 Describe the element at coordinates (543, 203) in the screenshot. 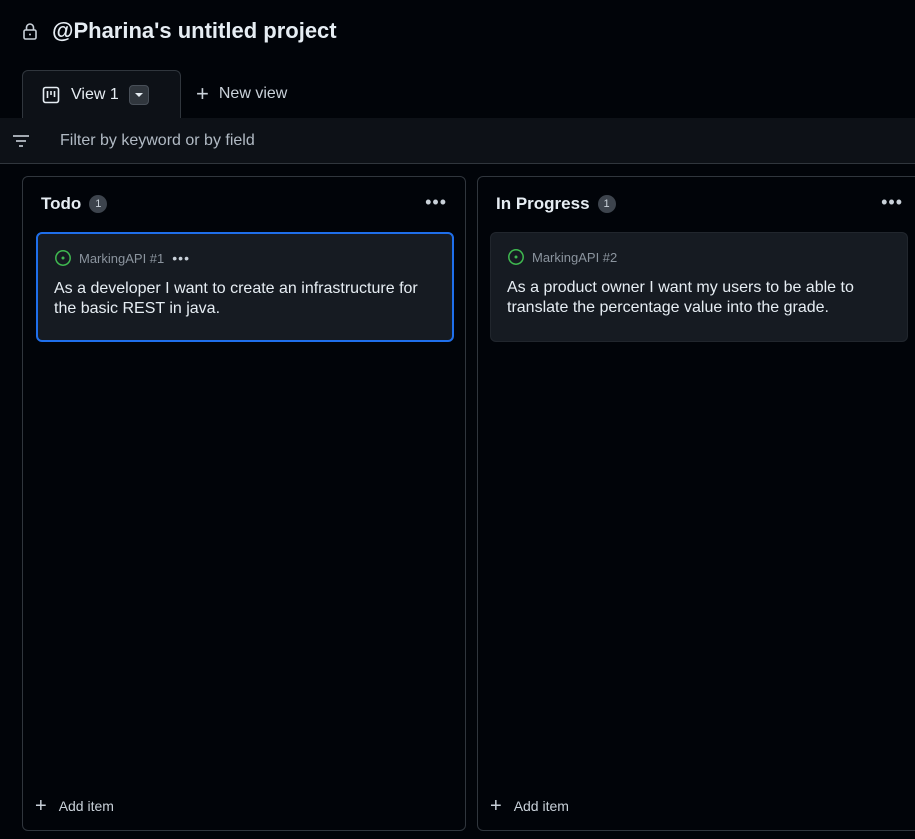

I see `column-title: In Progress` at that location.